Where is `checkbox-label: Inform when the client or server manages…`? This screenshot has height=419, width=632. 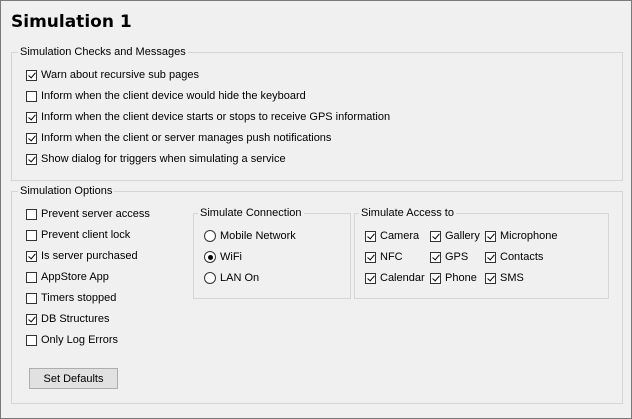
checkbox-label: Inform when the client or server manages… is located at coordinates (186, 138).